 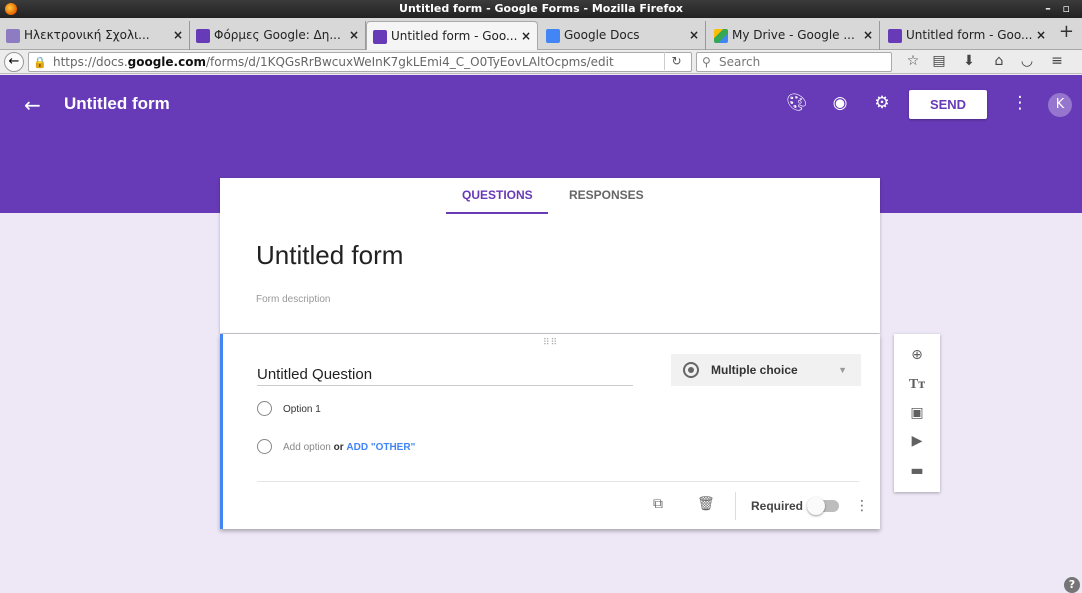 What do you see at coordinates (842, 370) in the screenshot?
I see `chevron-down-icon: ▼` at bounding box center [842, 370].